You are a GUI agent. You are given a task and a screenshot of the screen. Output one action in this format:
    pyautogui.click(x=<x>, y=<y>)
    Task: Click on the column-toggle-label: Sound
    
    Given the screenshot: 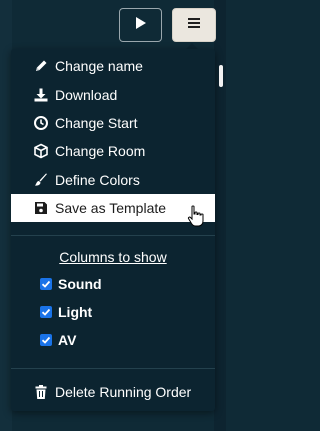 What is the action you would take?
    pyautogui.click(x=80, y=284)
    